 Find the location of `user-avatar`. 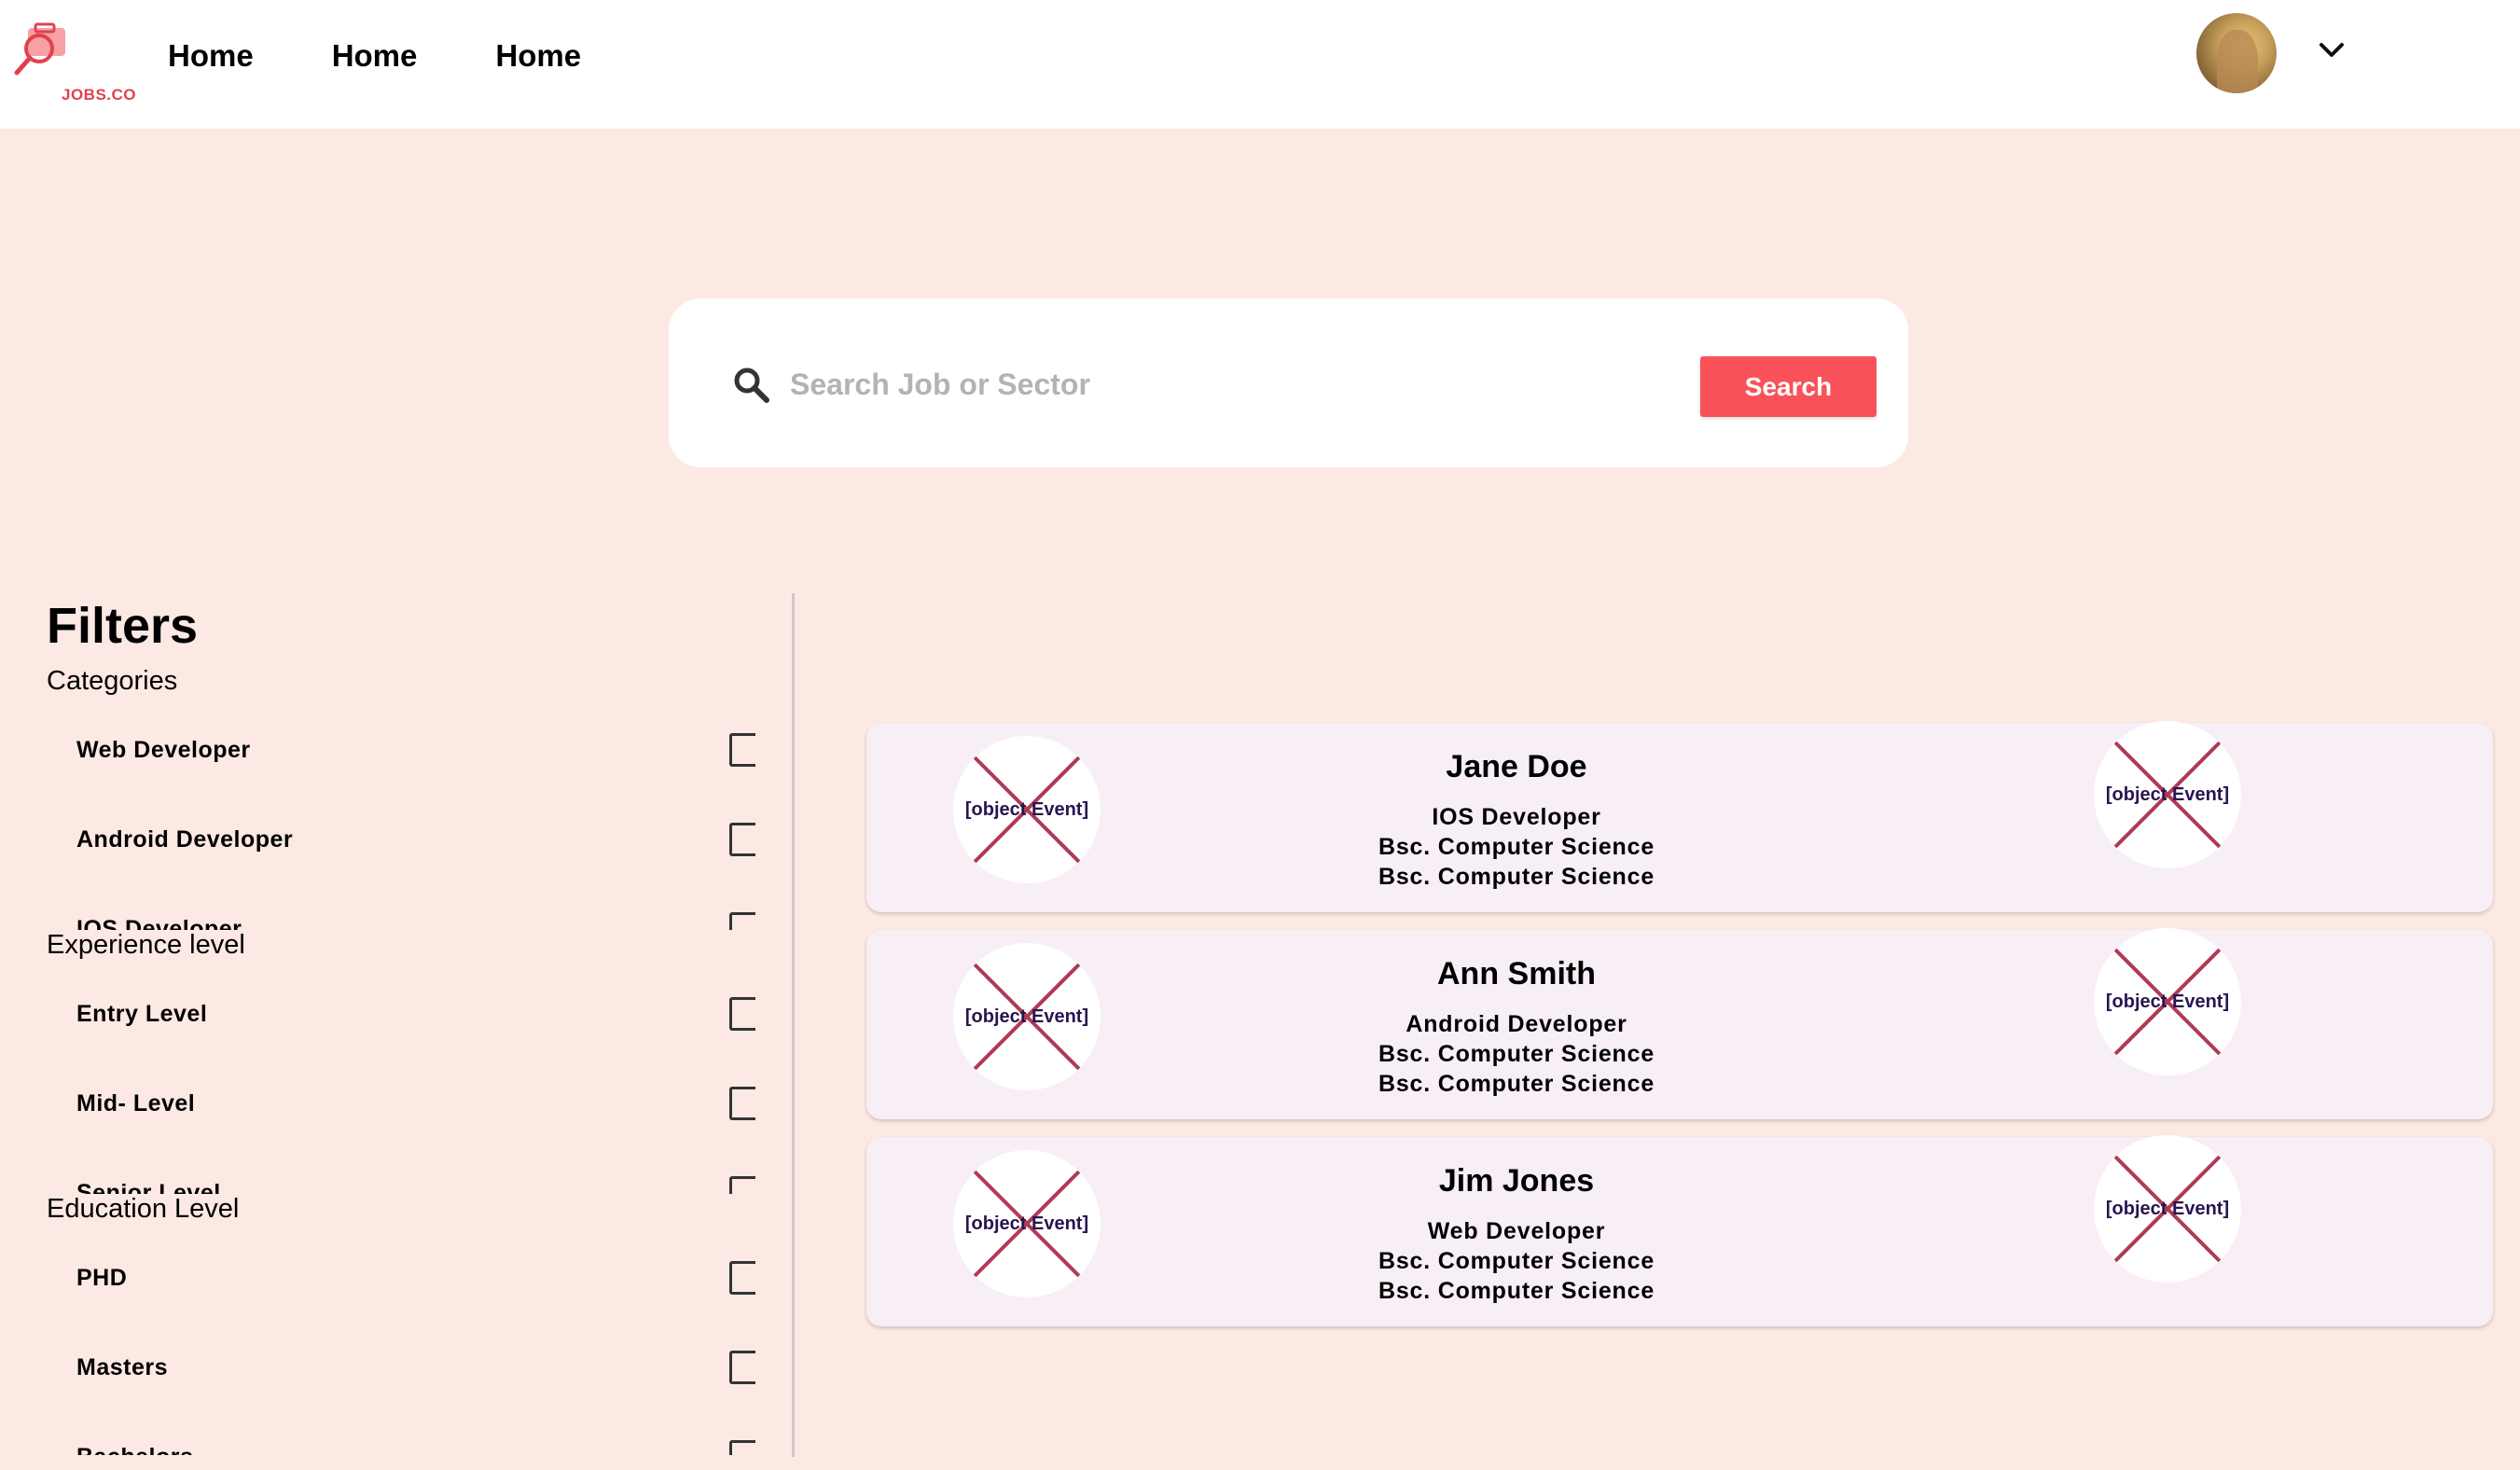

user-avatar is located at coordinates (2236, 53).